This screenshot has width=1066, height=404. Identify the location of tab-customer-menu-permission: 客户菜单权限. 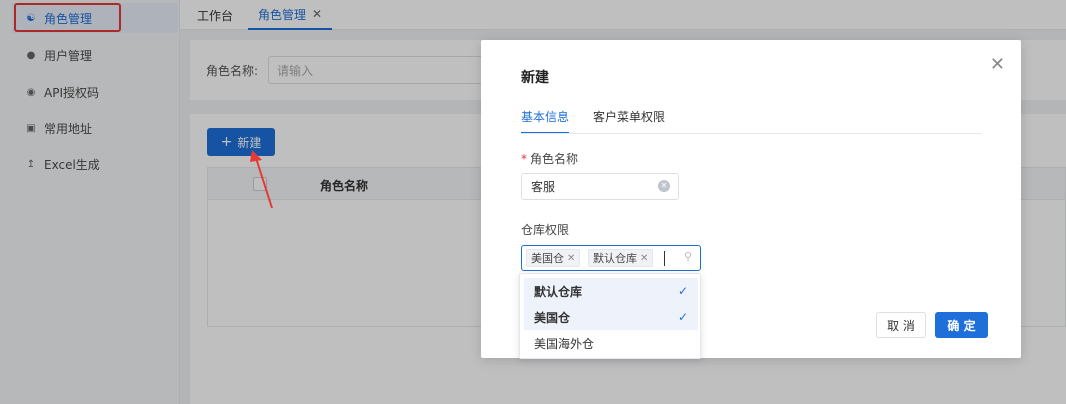
(629, 121).